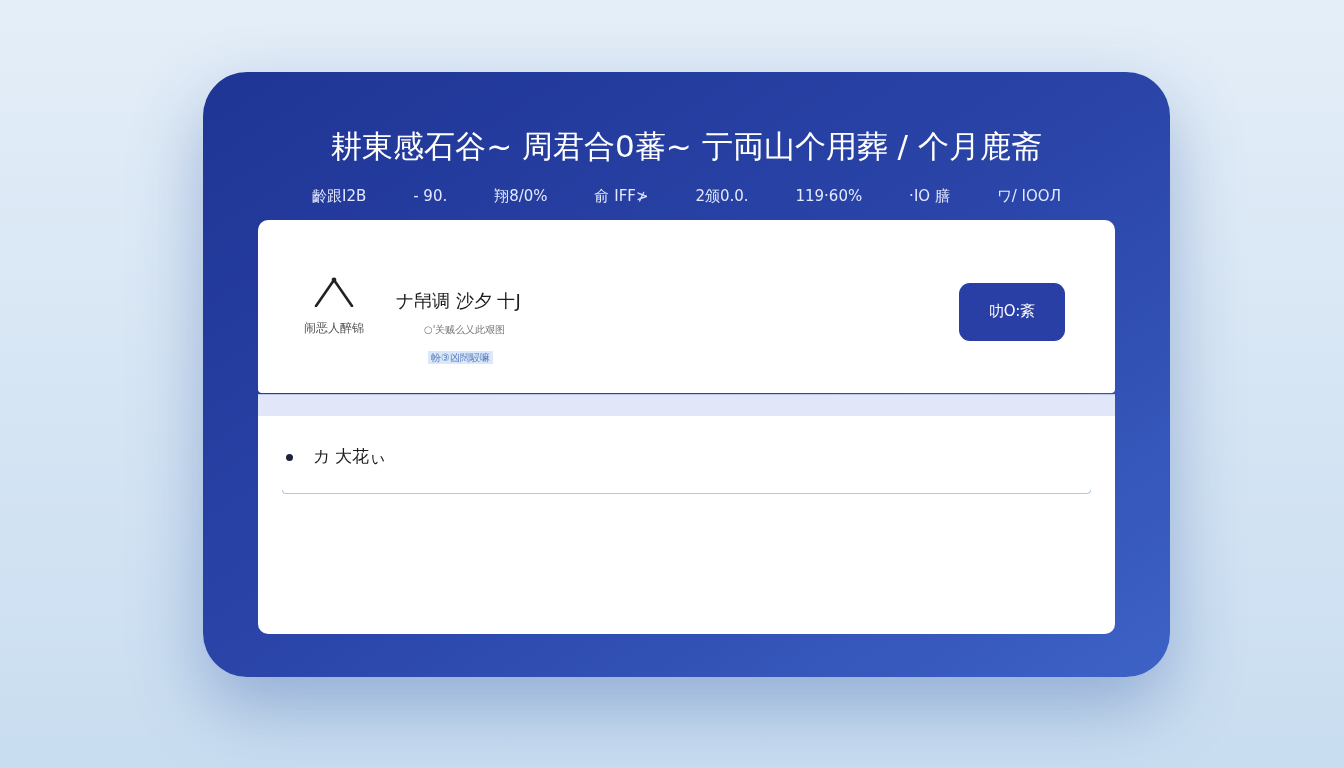 Image resolution: width=1344 pixels, height=768 pixels. Describe the element at coordinates (686, 146) in the screenshot. I see `panel-title: 耕東感石谷~ 周君合0蕃~ 亍両山个用葬 / 个月鹿斋` at that location.